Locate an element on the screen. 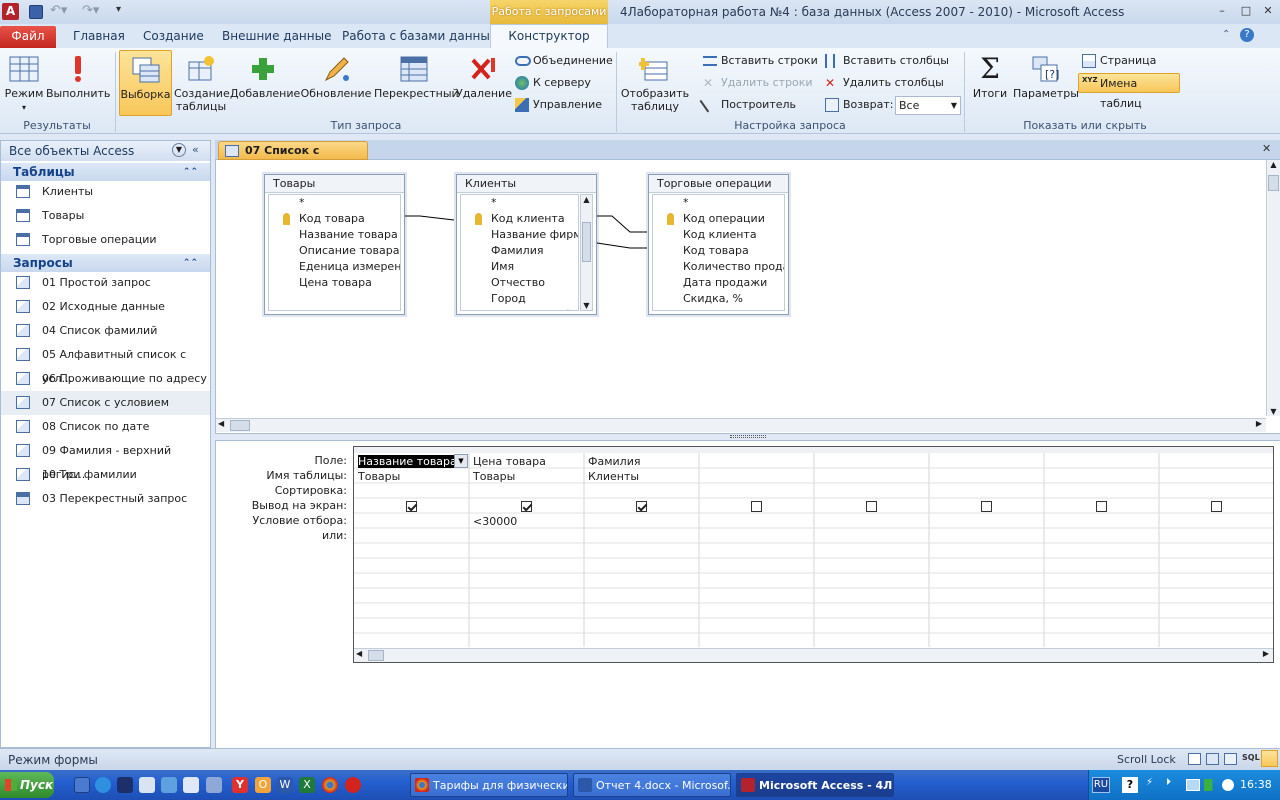 The width and height of the screenshot is (1280, 800). upper-horizontal-scrollbar: ◀ ▶ is located at coordinates (741, 425).